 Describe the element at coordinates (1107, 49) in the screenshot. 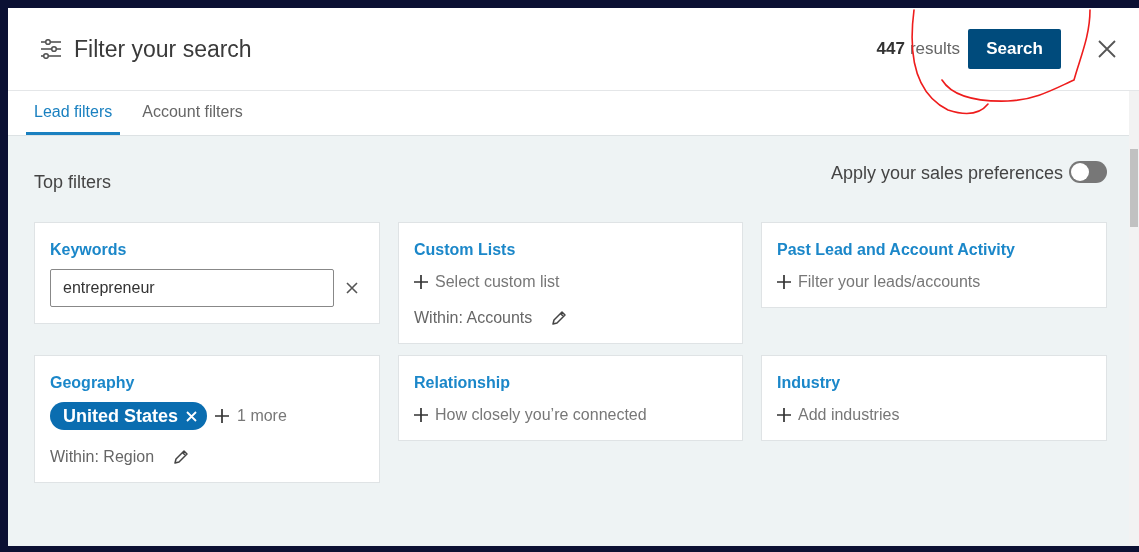

I see `close-icon` at that location.